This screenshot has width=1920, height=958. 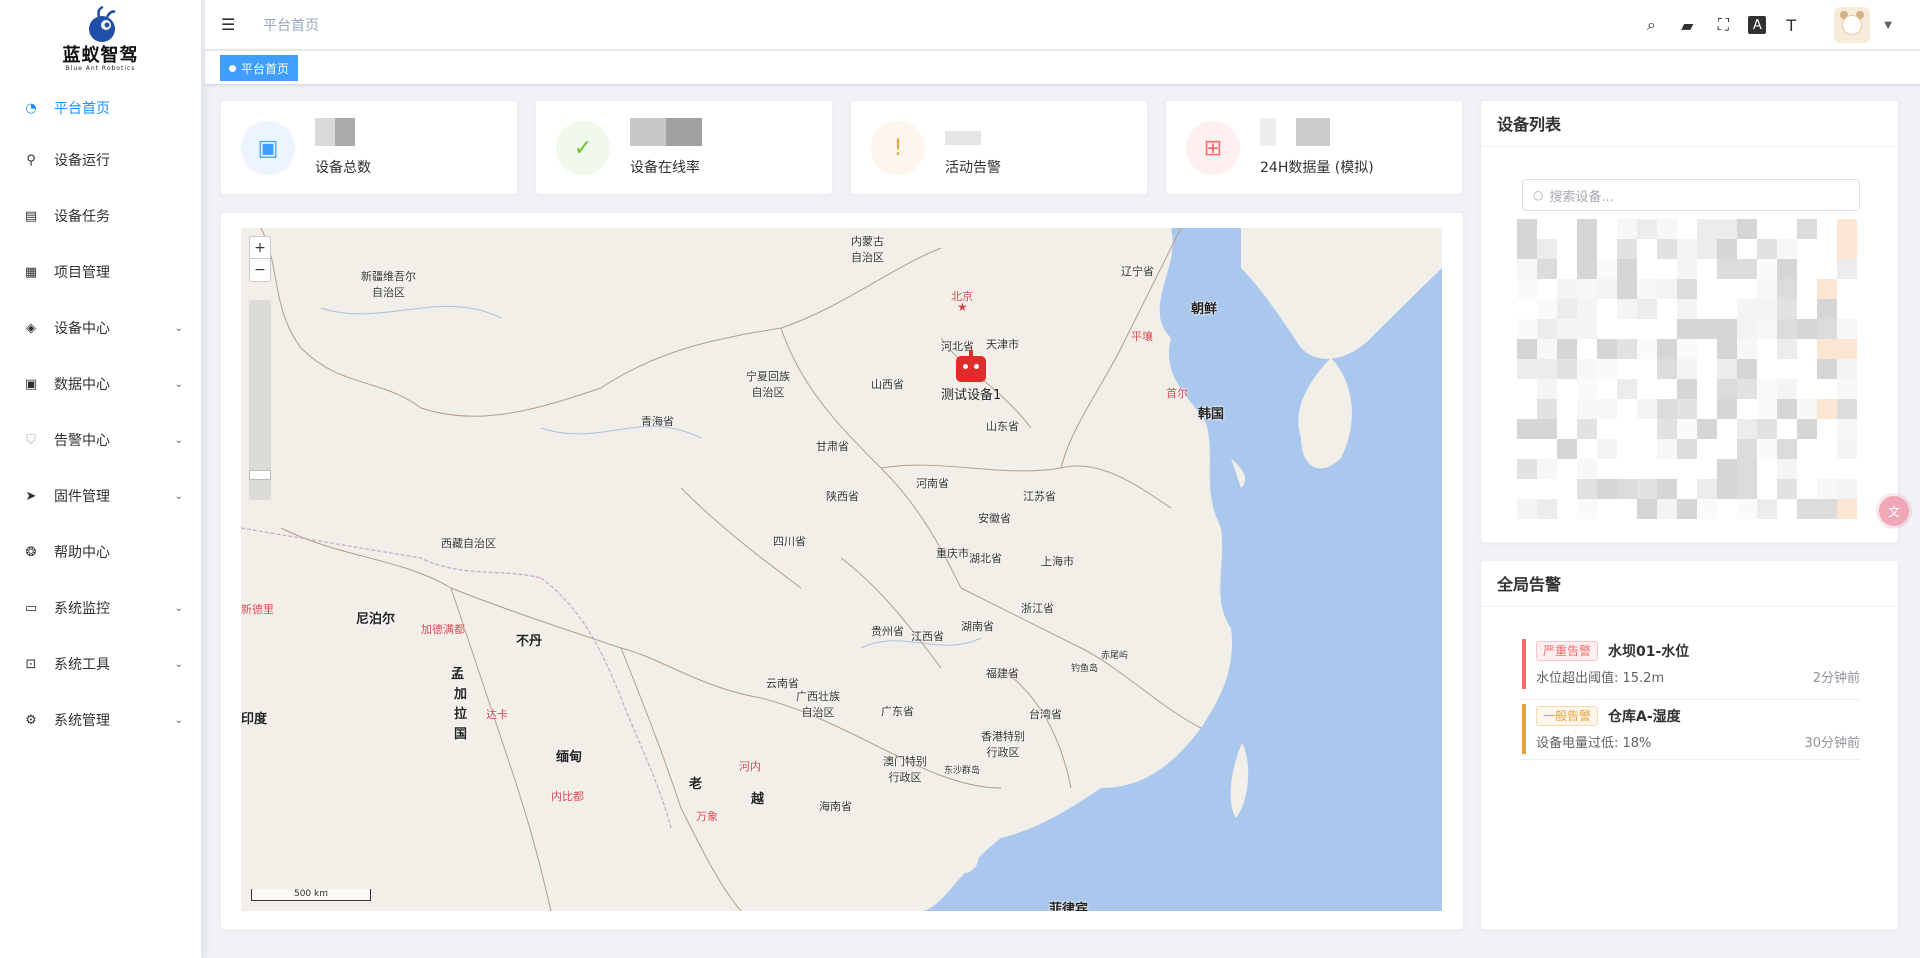 What do you see at coordinates (1687, 25) in the screenshot?
I see `chat-icon: ▰` at bounding box center [1687, 25].